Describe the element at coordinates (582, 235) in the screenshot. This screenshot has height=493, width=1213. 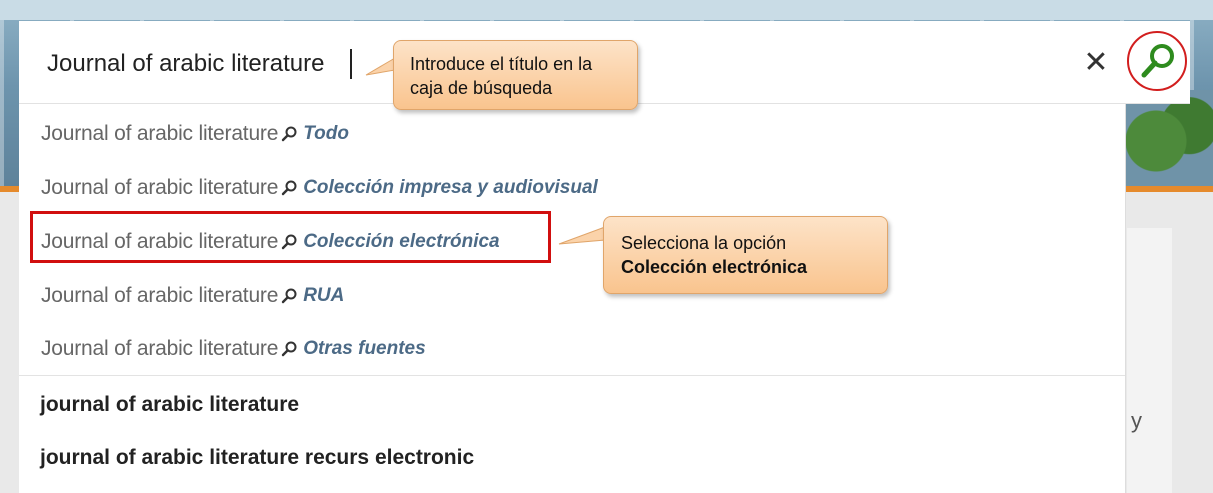
I see `callout-pointer` at that location.